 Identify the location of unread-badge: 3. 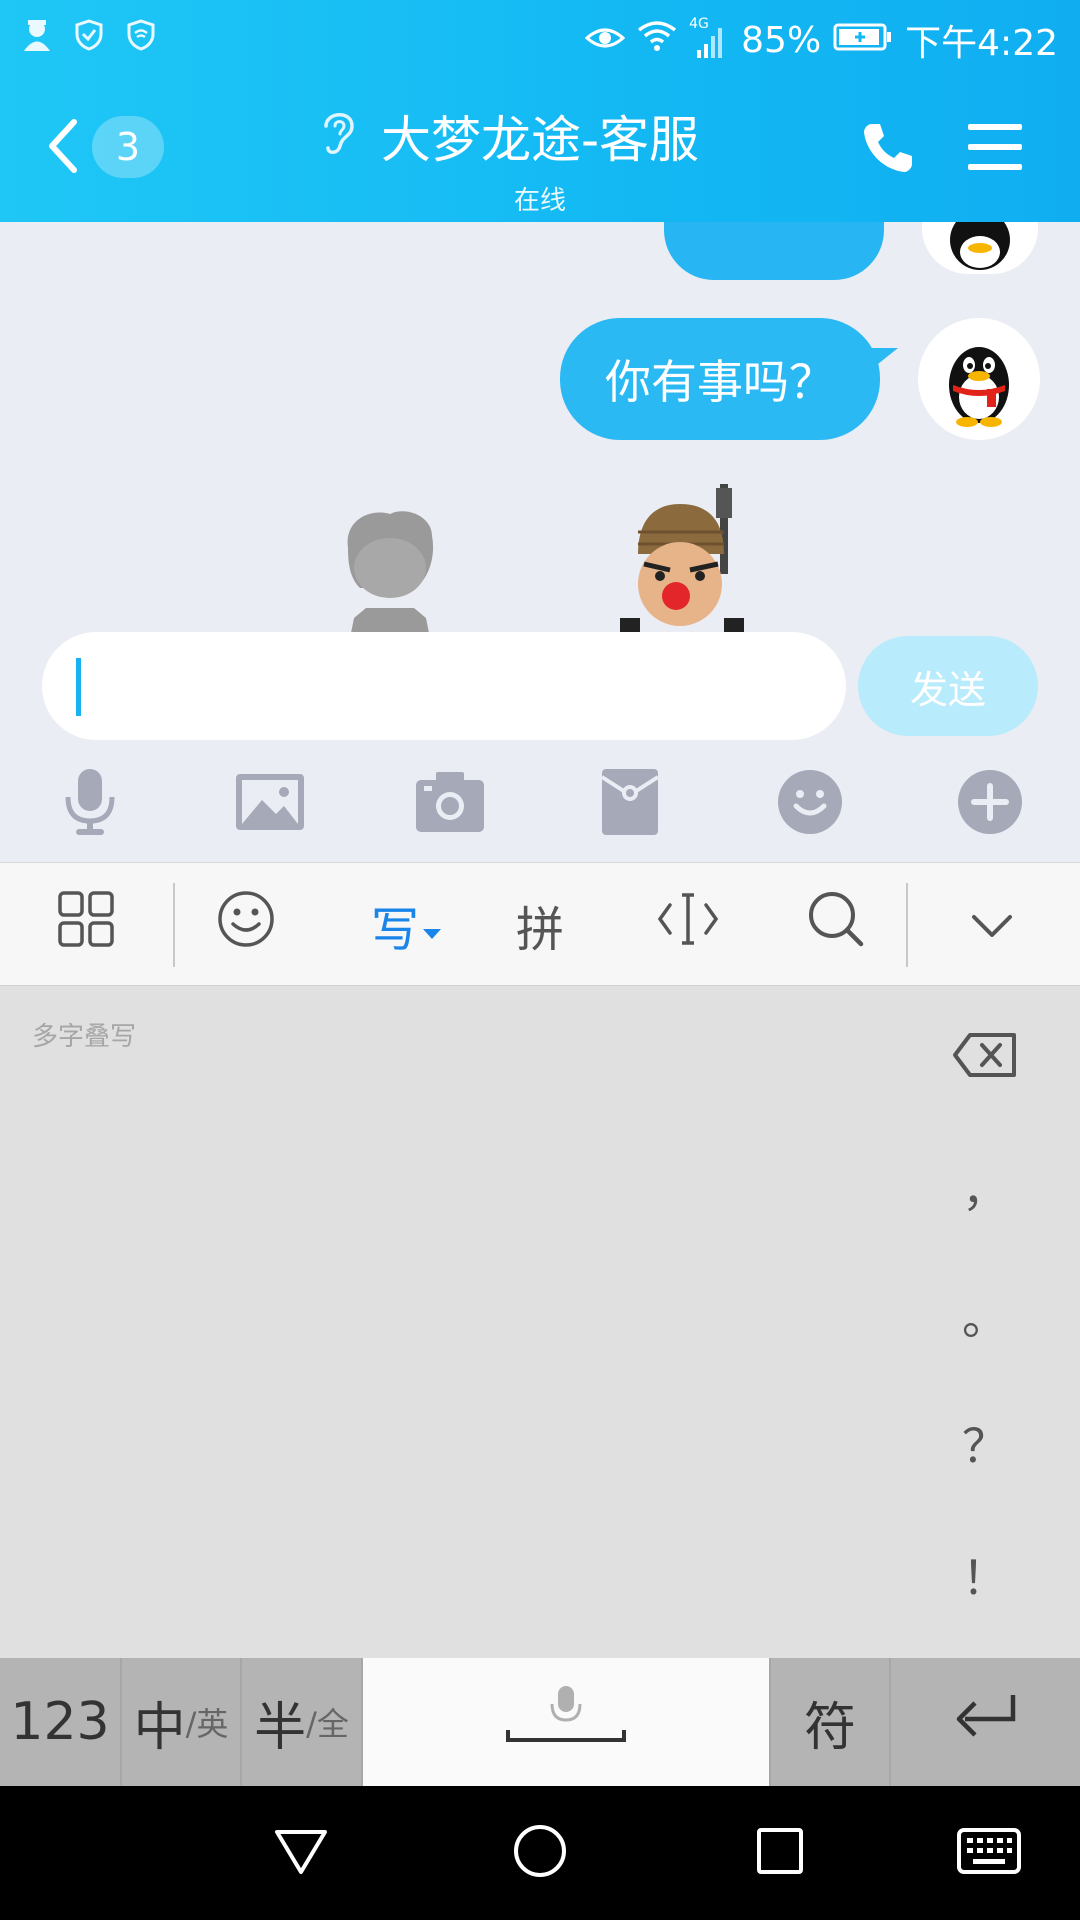
(128, 147).